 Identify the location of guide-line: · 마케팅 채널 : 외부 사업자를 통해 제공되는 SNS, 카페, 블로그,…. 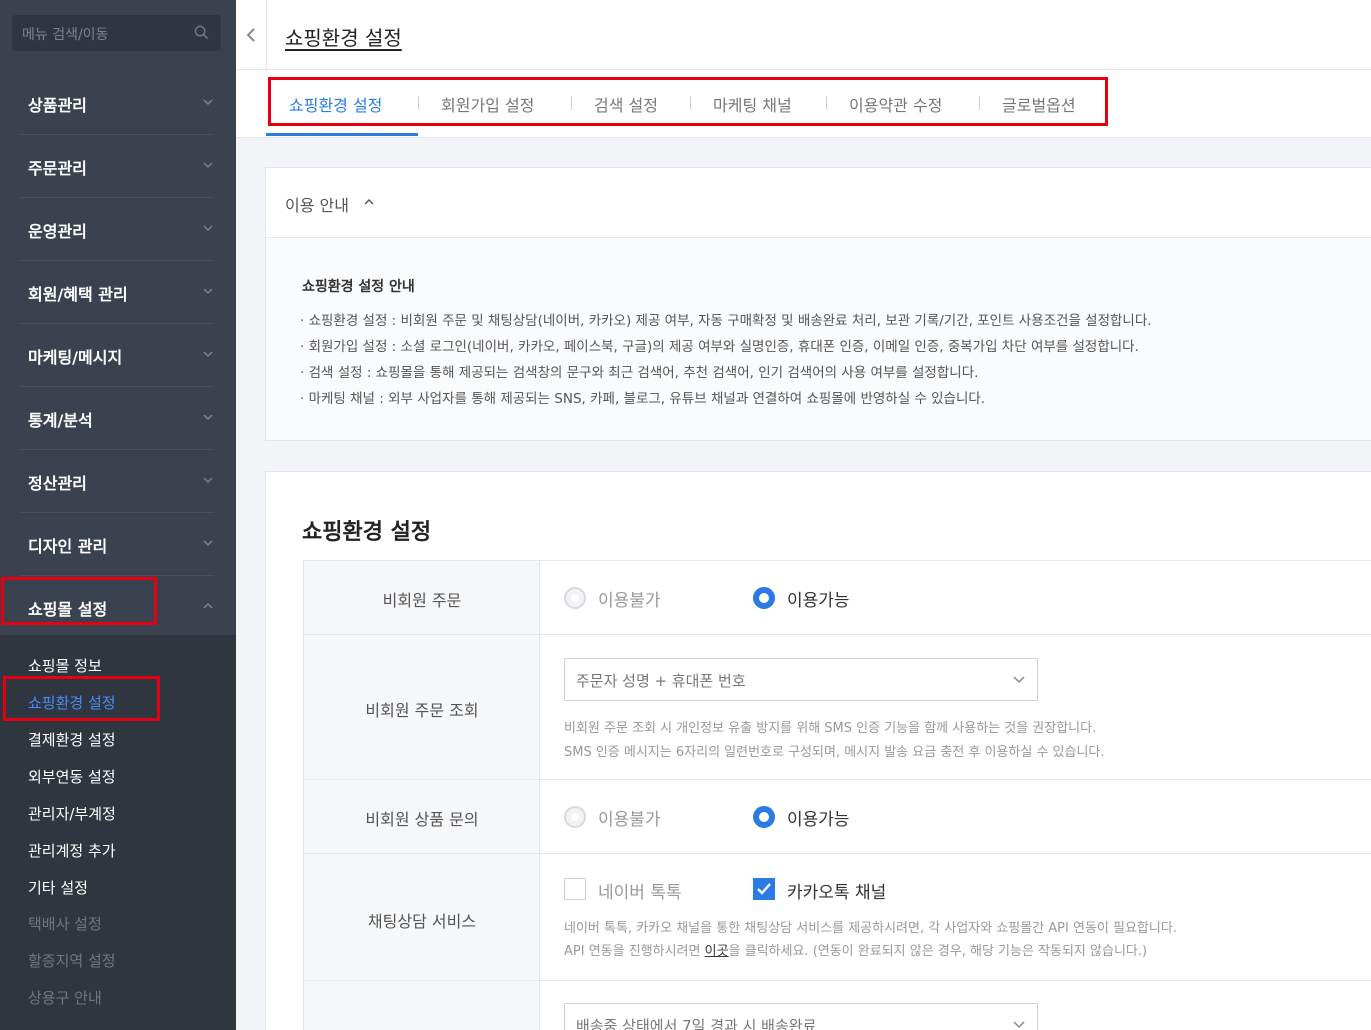
(643, 399).